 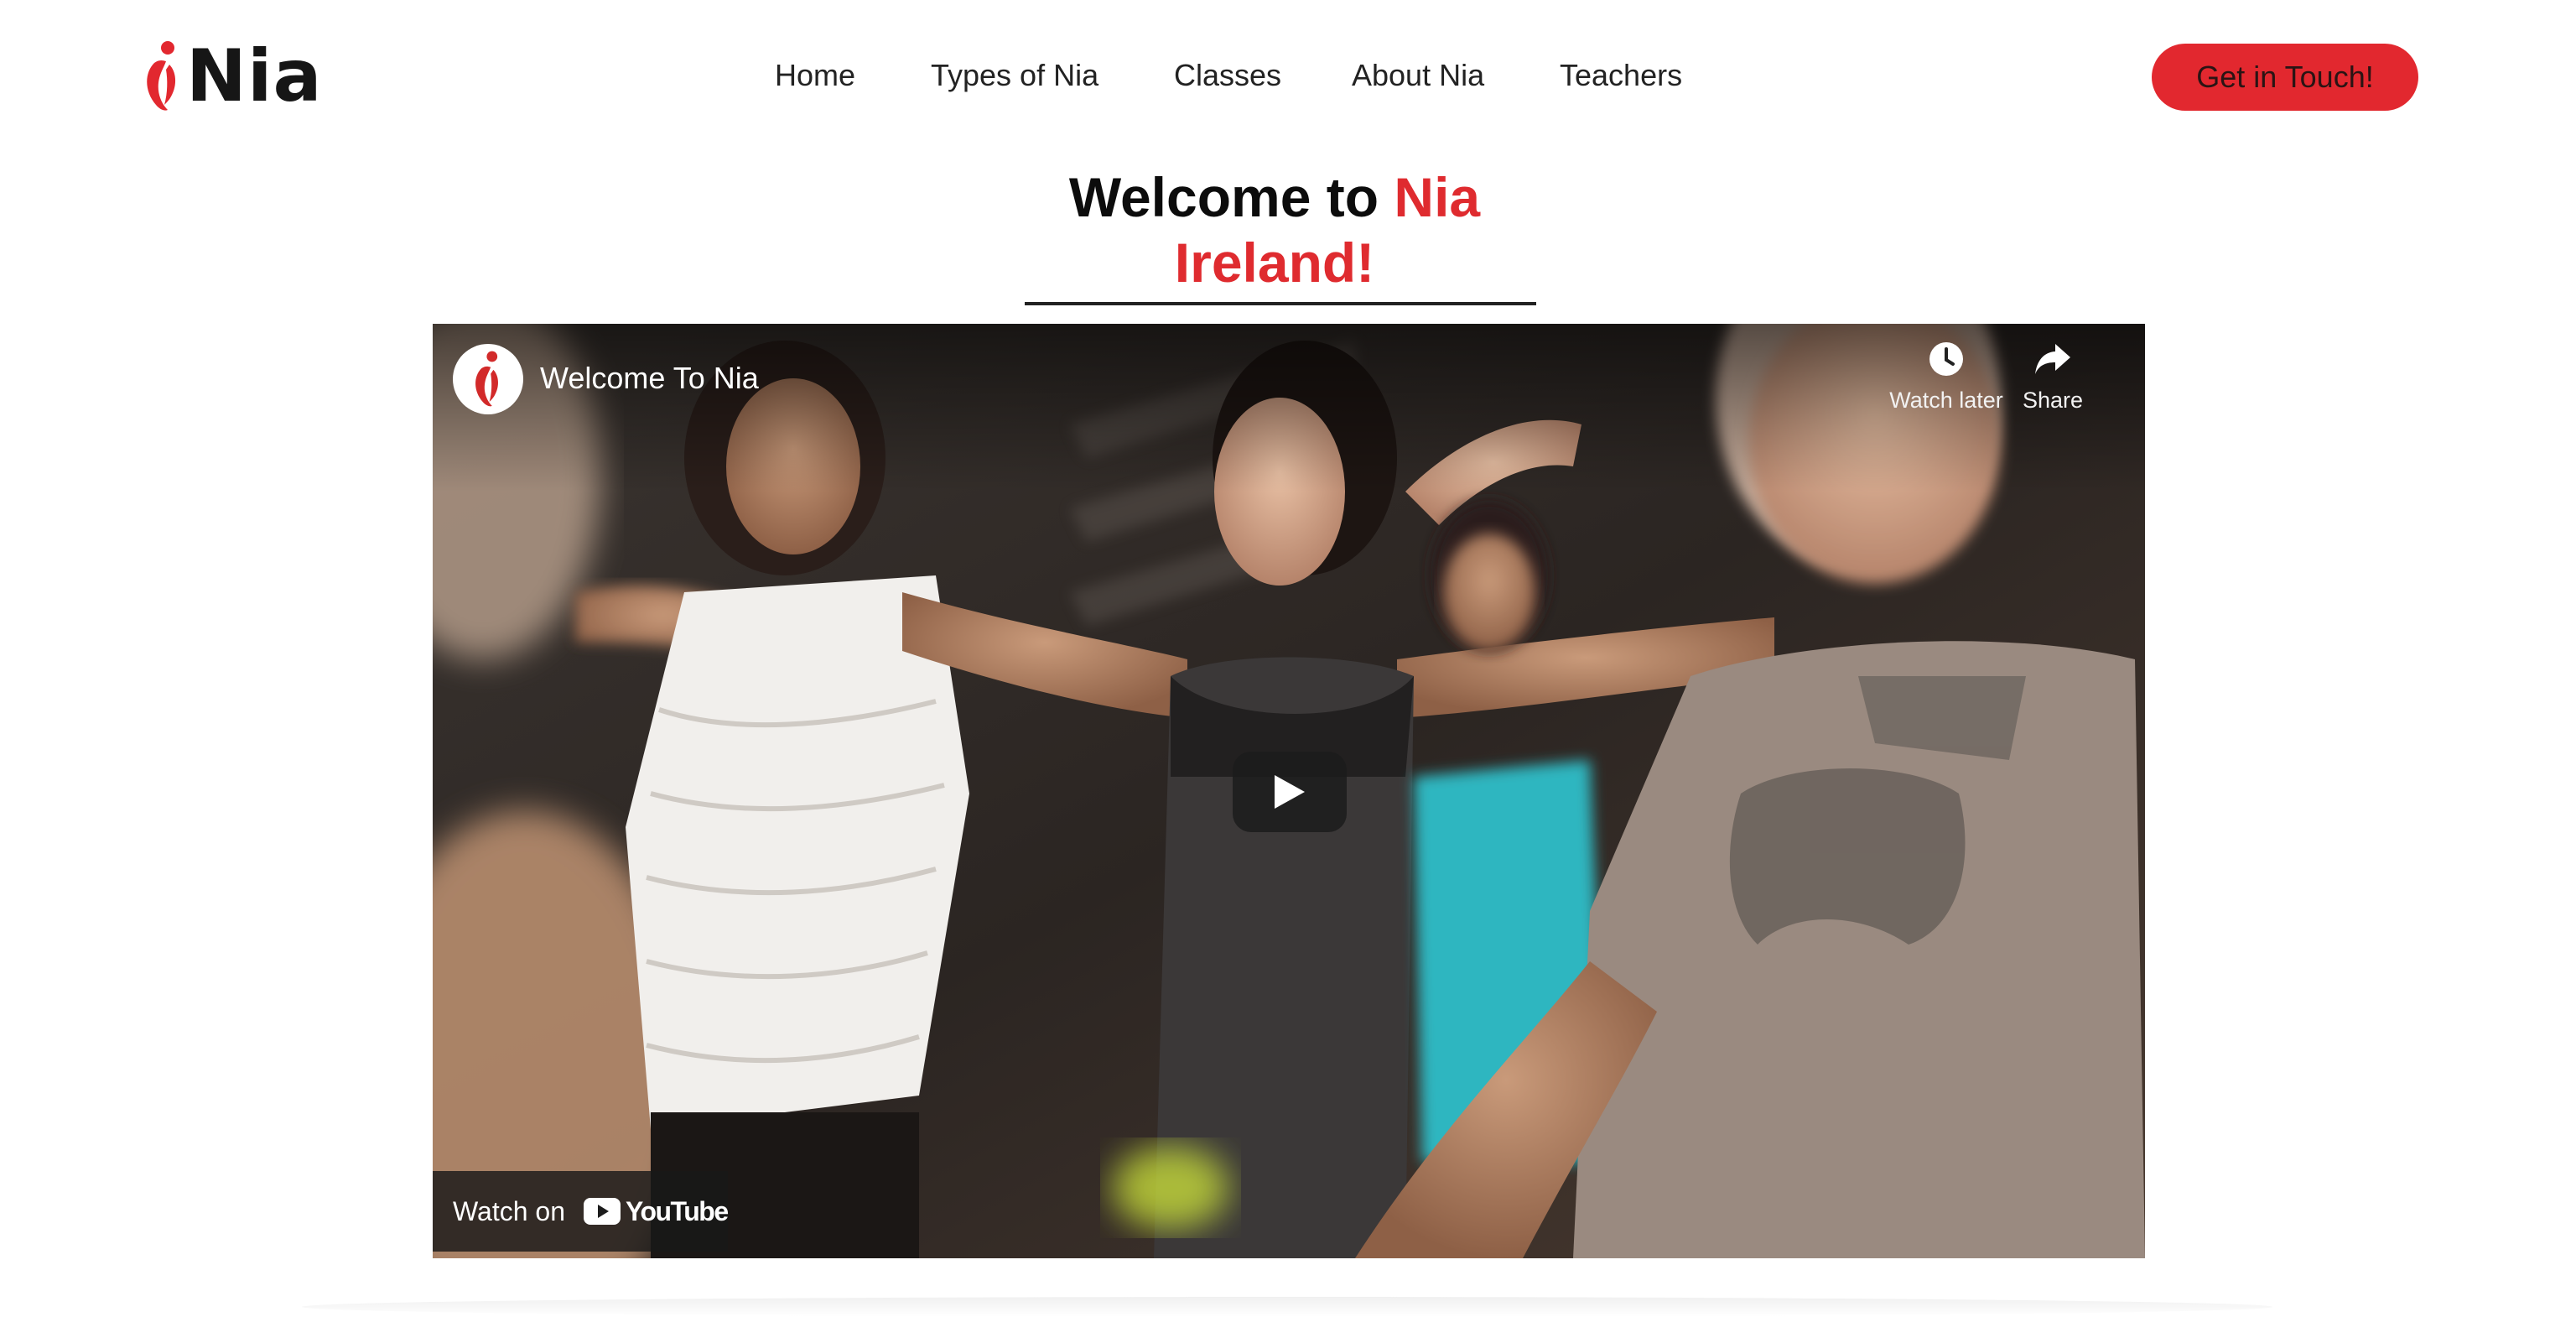 I want to click on nav-types-of-nia: Types of Nia, so click(x=1014, y=75).